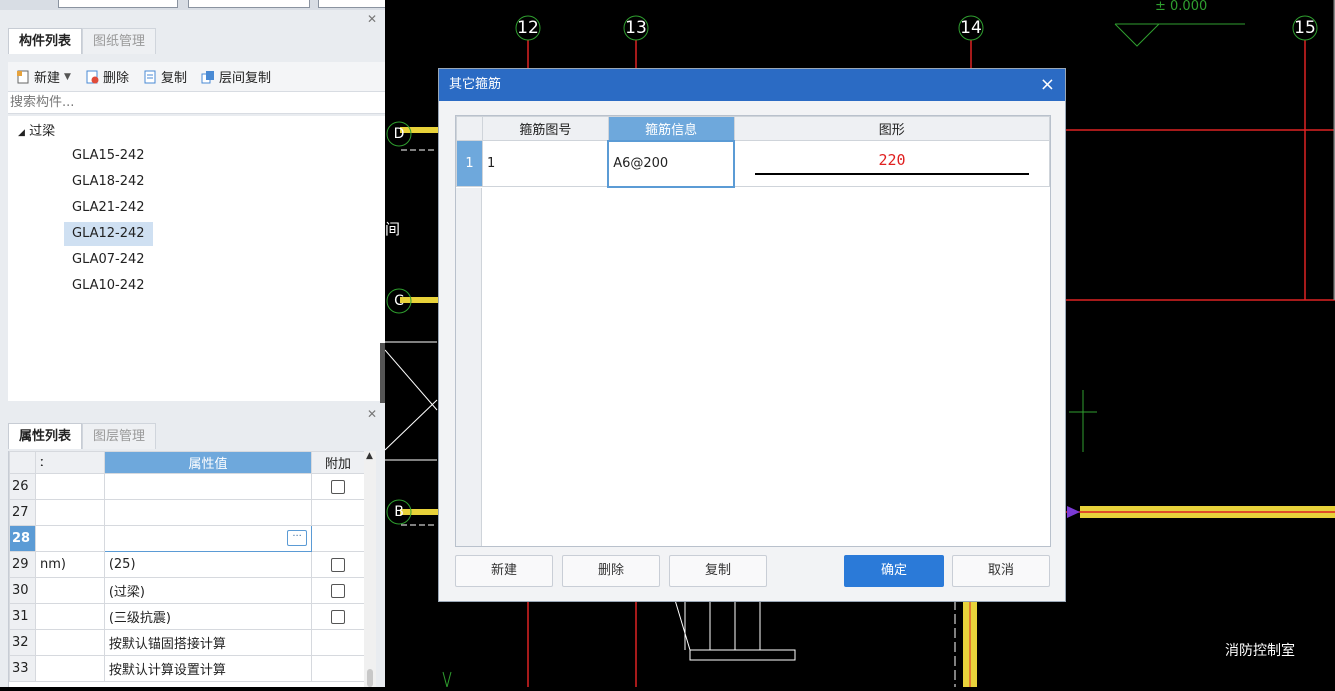  Describe the element at coordinates (108, 286) in the screenshot. I see `tree-item: GLA10-242` at that location.